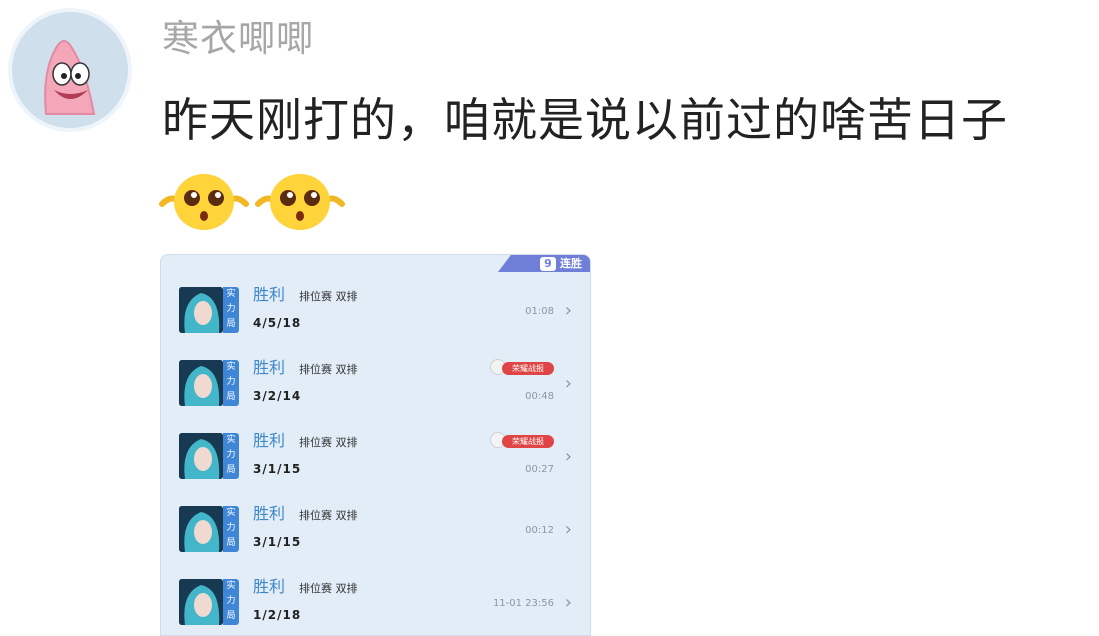 This screenshot has width=1099, height=636. I want to click on match-row: 实力局 胜利 排位赛 双排 3/1/15 00:12 ›, so click(375, 541).